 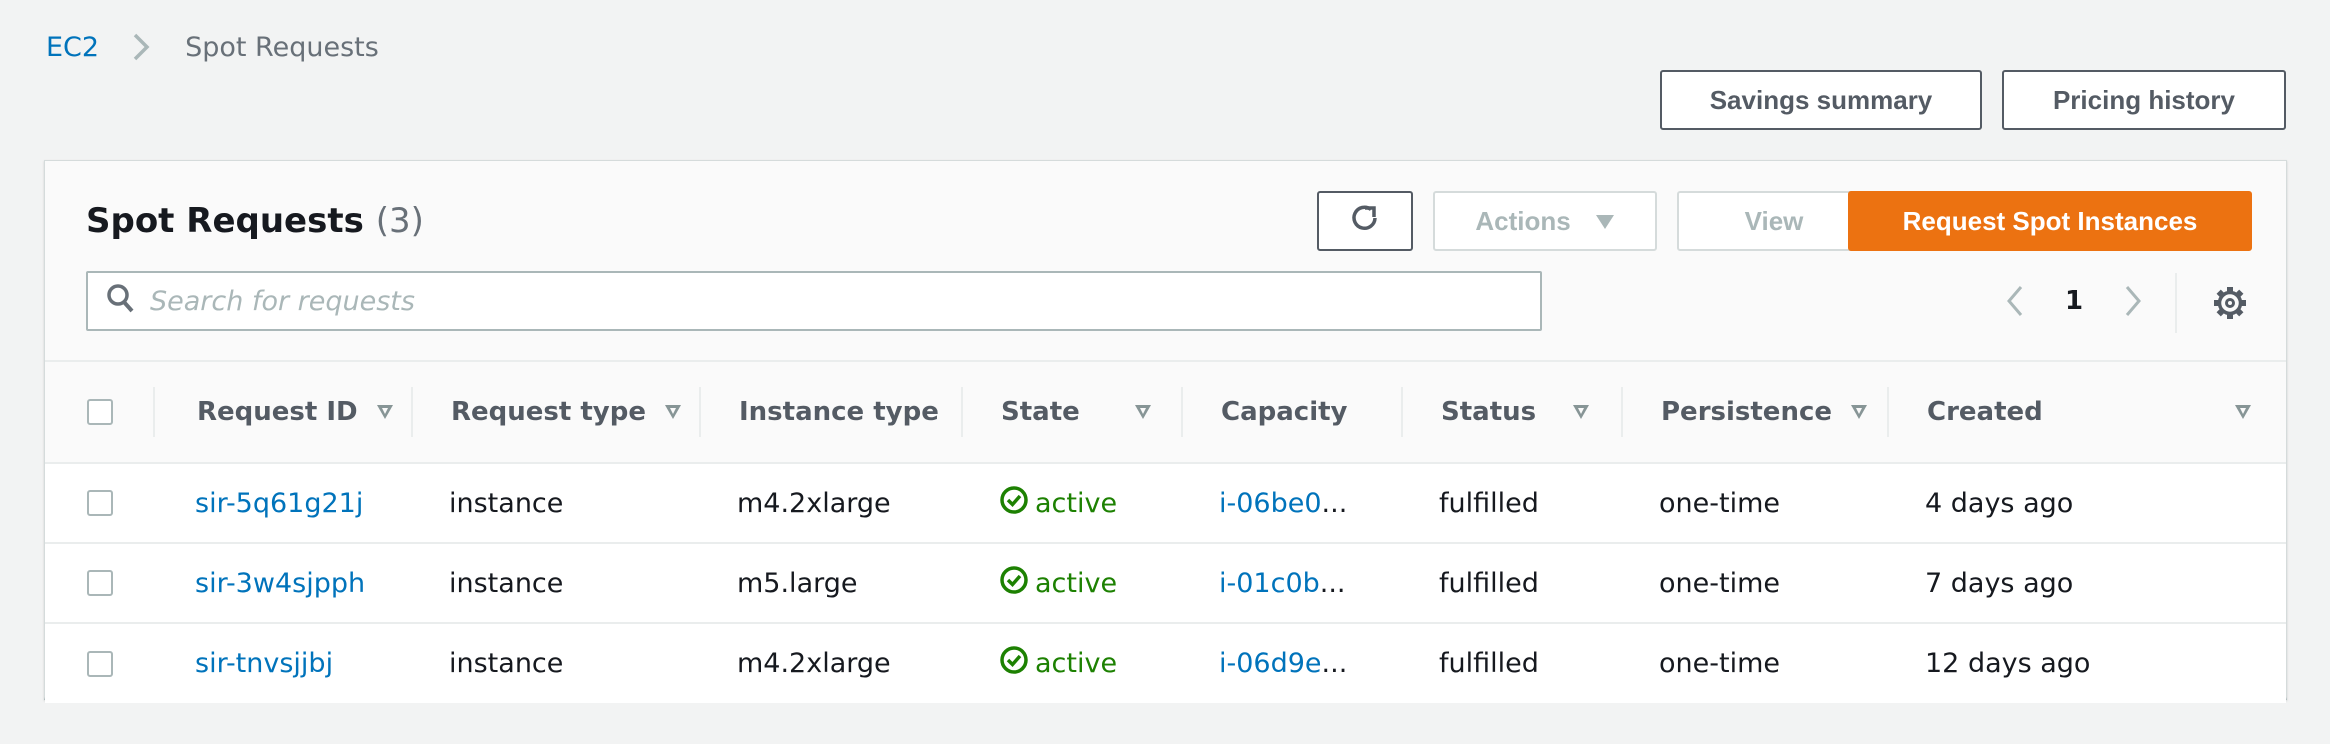 I want to click on created-text: 7 days ago, so click(x=1999, y=583).